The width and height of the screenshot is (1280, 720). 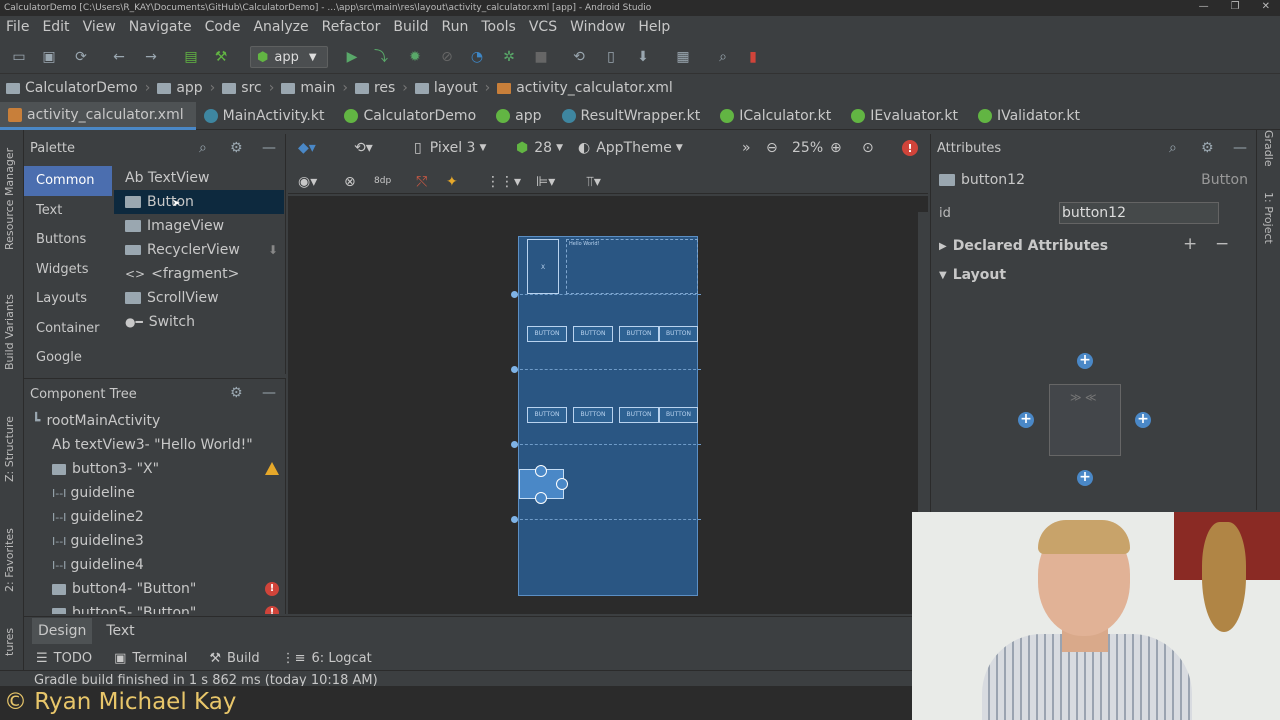 I want to click on palette-category-common: Common, so click(x=68, y=181).